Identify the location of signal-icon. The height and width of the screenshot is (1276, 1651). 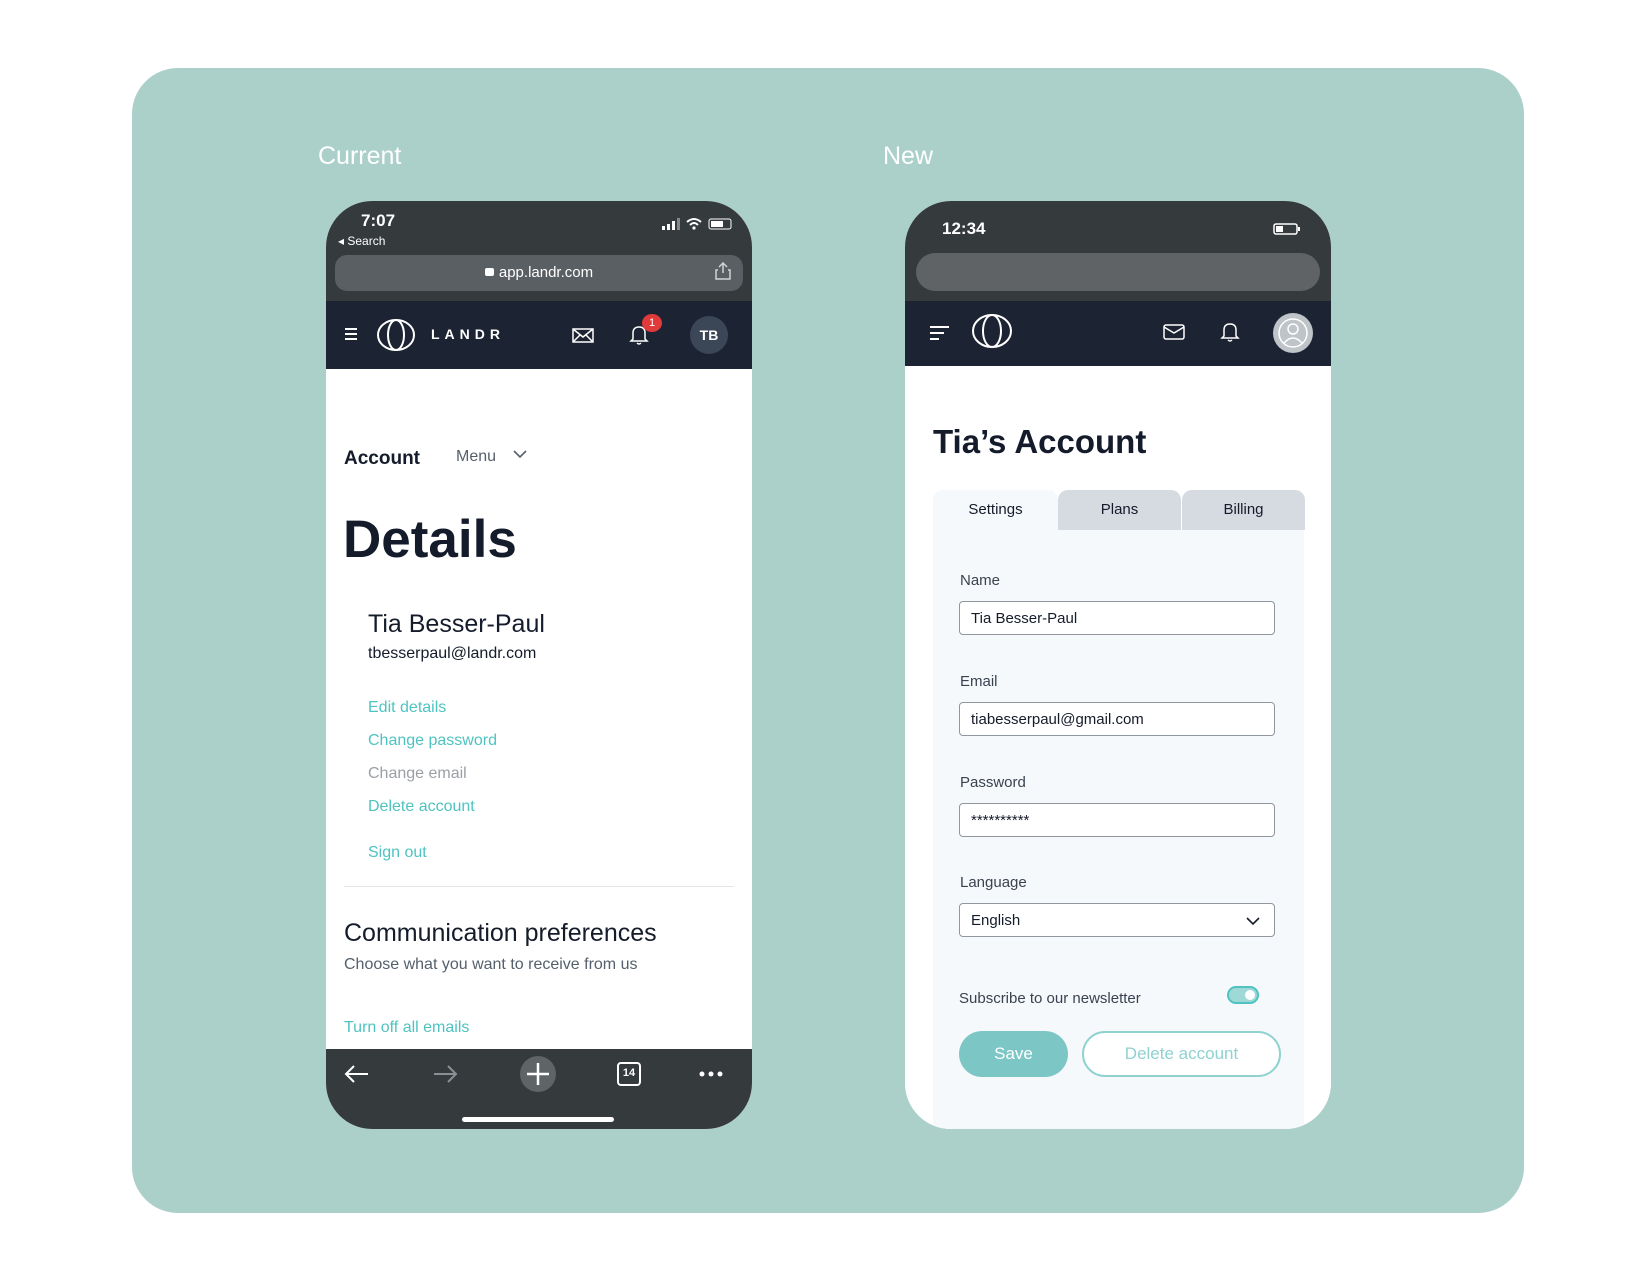
(671, 224).